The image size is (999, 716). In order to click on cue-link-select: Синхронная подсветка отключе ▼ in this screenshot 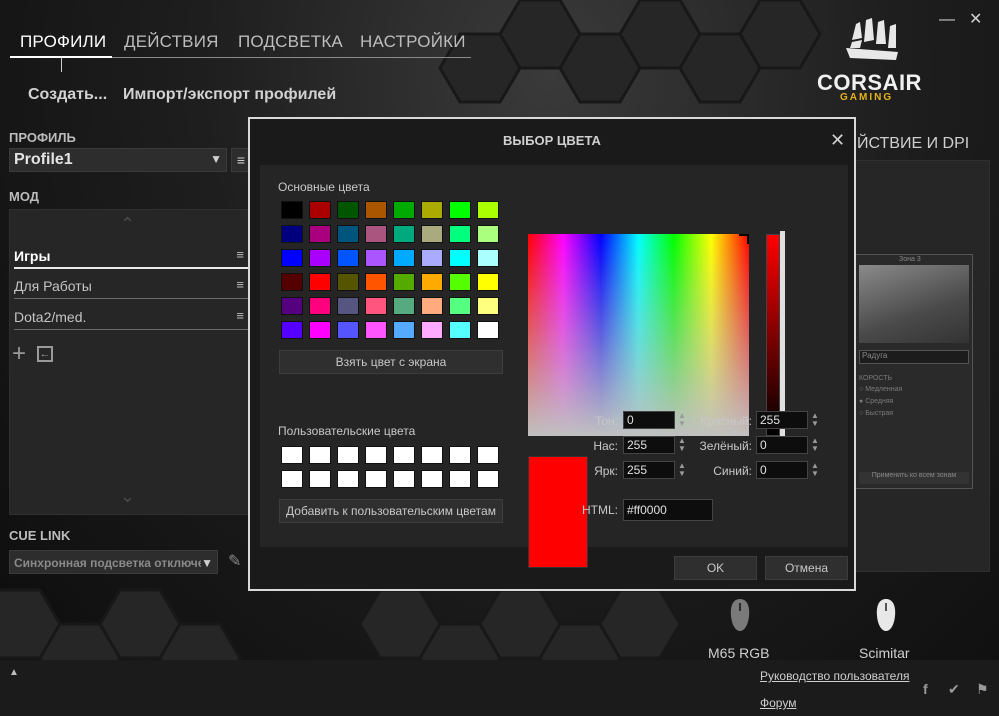, I will do `click(113, 562)`.